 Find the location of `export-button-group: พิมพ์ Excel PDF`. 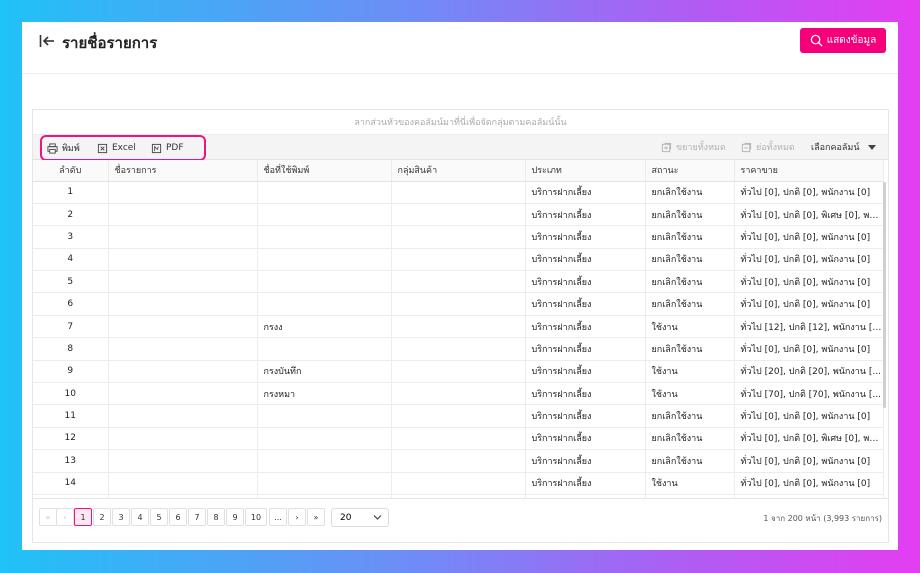

export-button-group: พิมพ์ Excel PDF is located at coordinates (123, 148).